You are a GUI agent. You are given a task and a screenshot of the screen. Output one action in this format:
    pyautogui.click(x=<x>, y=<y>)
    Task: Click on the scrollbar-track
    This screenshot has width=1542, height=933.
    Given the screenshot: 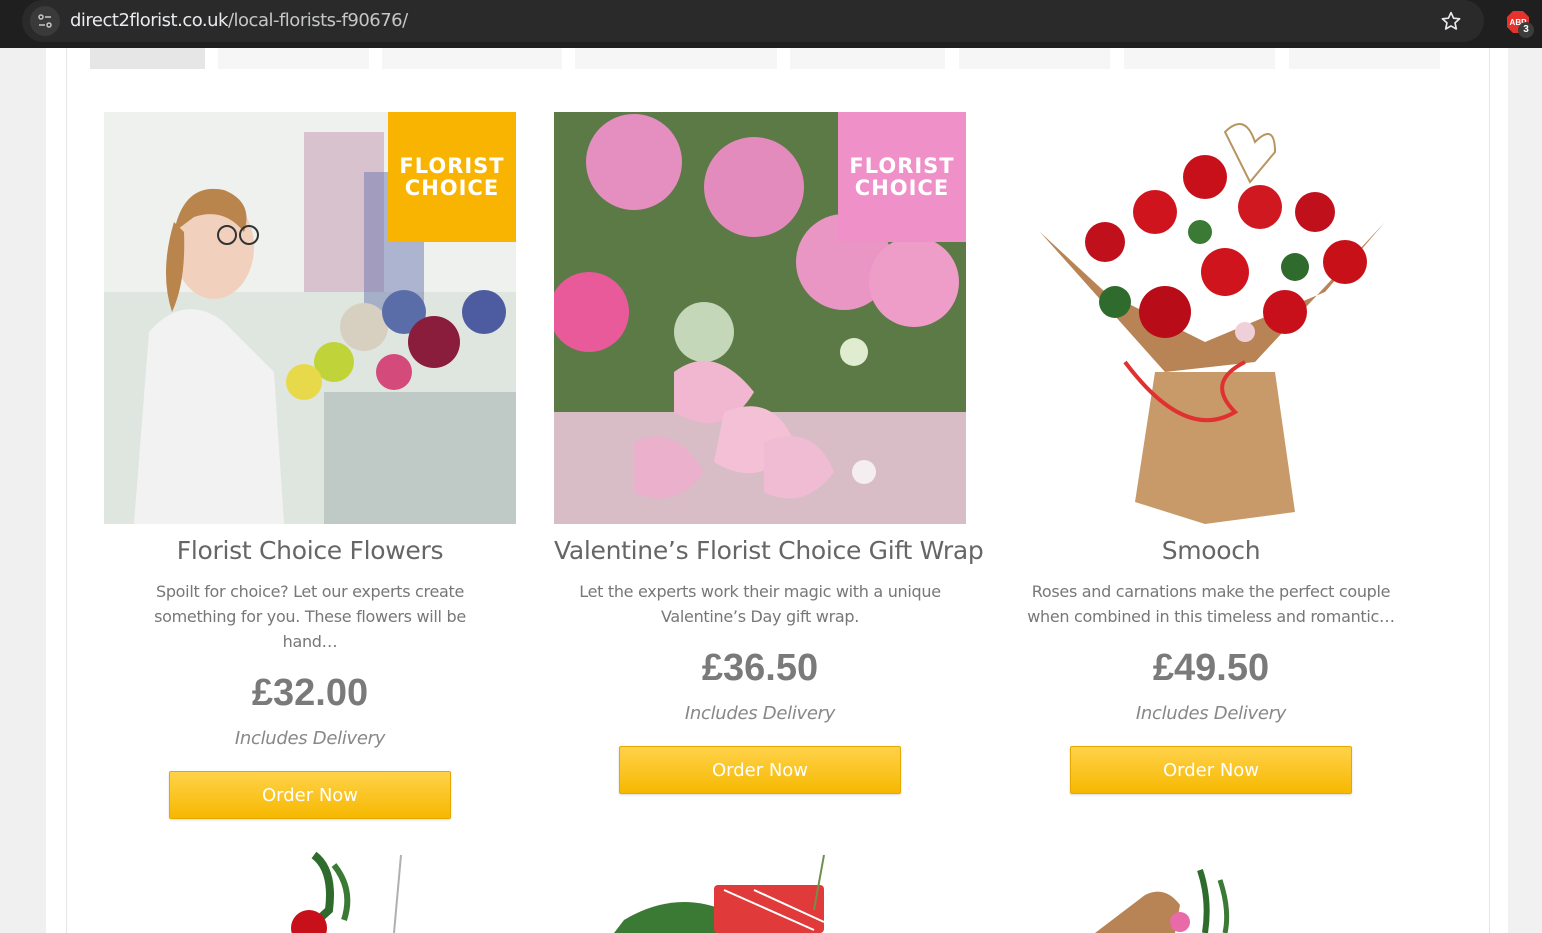 What is the action you would take?
    pyautogui.click(x=1525, y=490)
    